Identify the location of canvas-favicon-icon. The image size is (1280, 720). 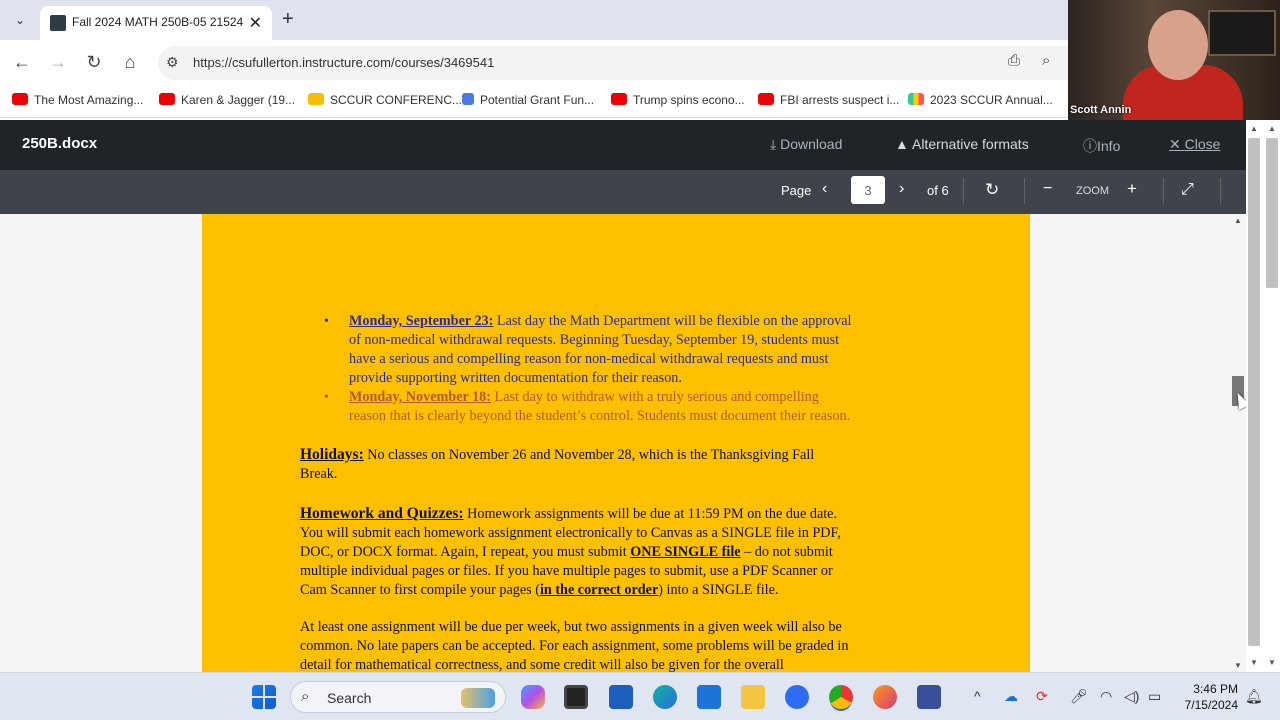
(58, 23).